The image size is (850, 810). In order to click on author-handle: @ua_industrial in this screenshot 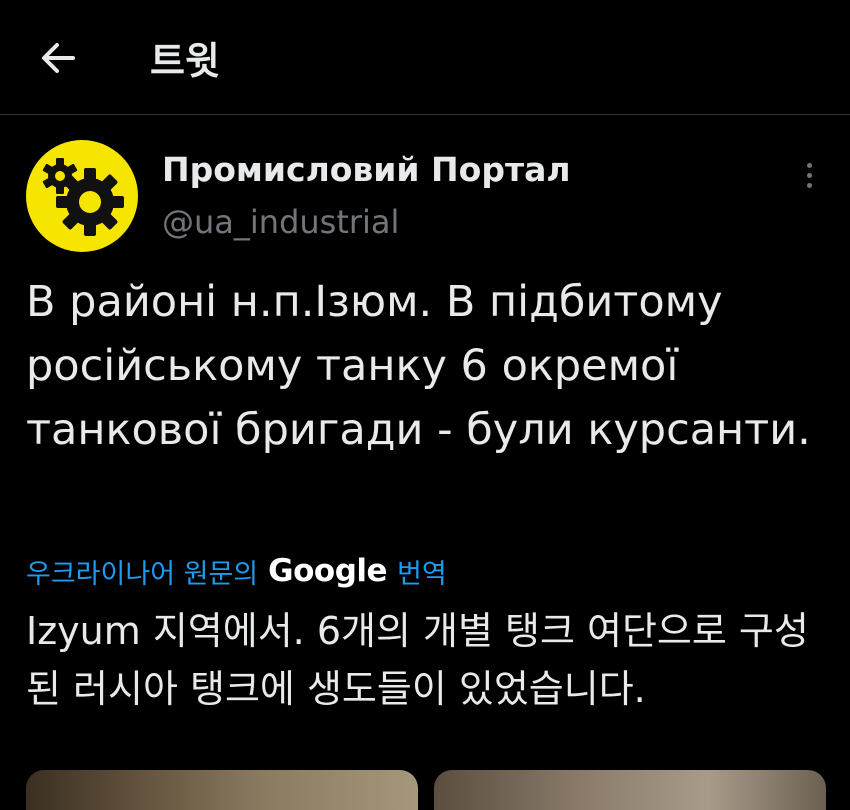, I will do `click(280, 222)`.